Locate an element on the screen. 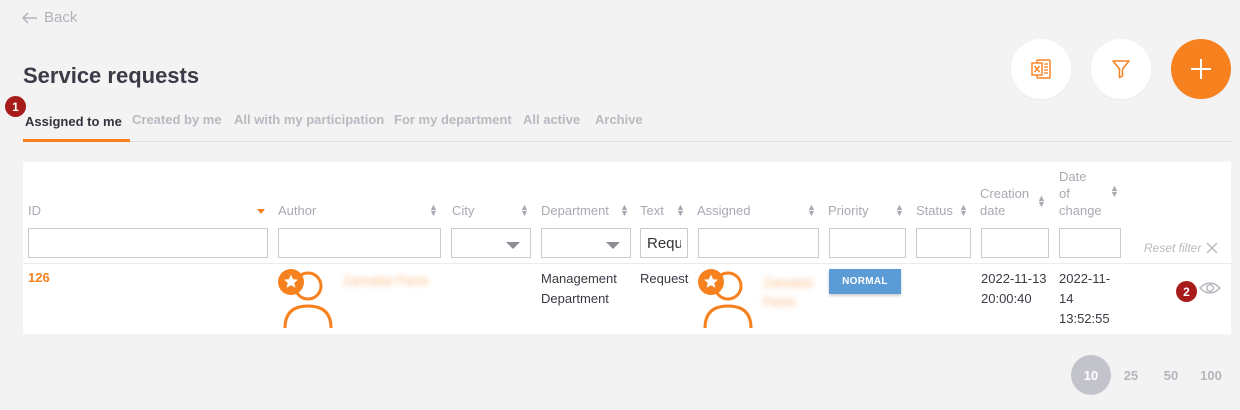 The height and width of the screenshot is (410, 1240). plus-icon is located at coordinates (1201, 69).